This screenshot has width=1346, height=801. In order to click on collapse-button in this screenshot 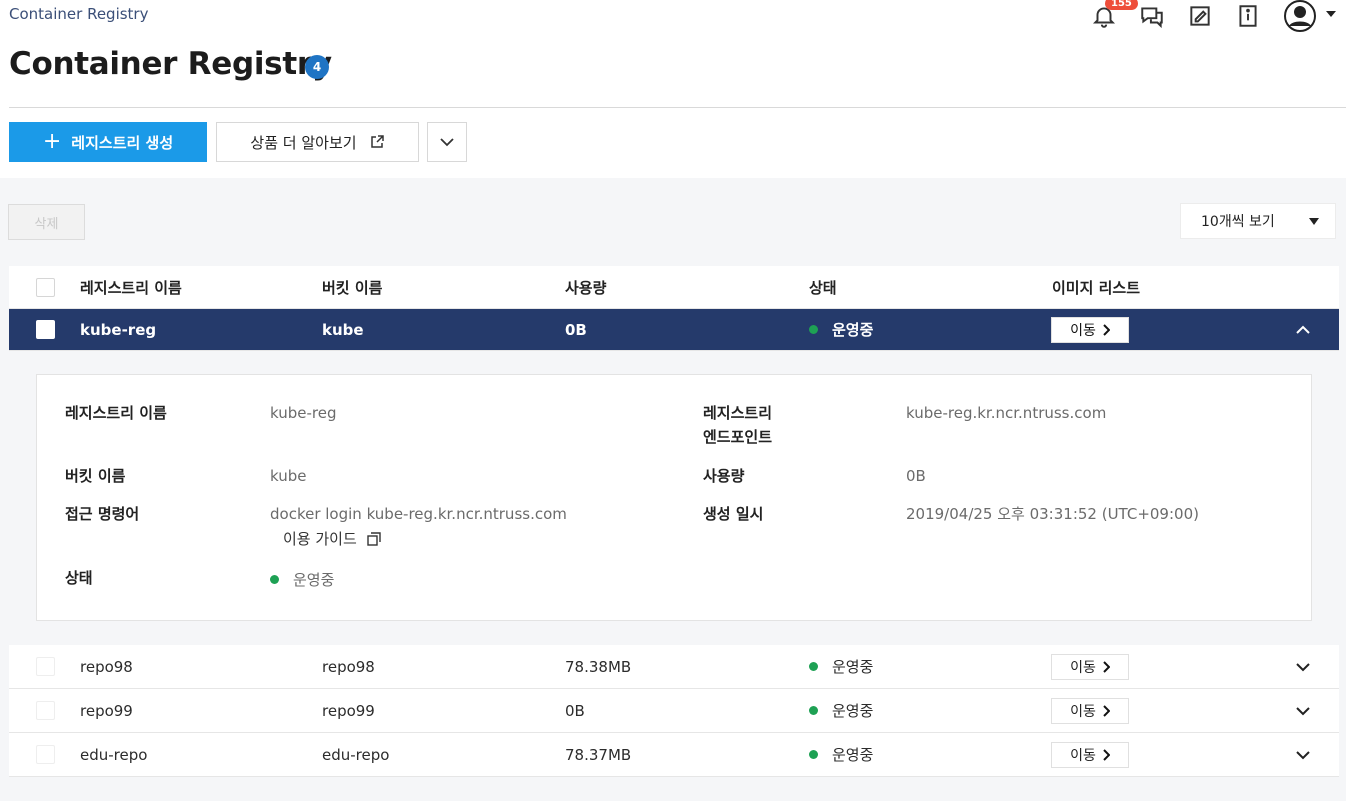, I will do `click(1303, 329)`.